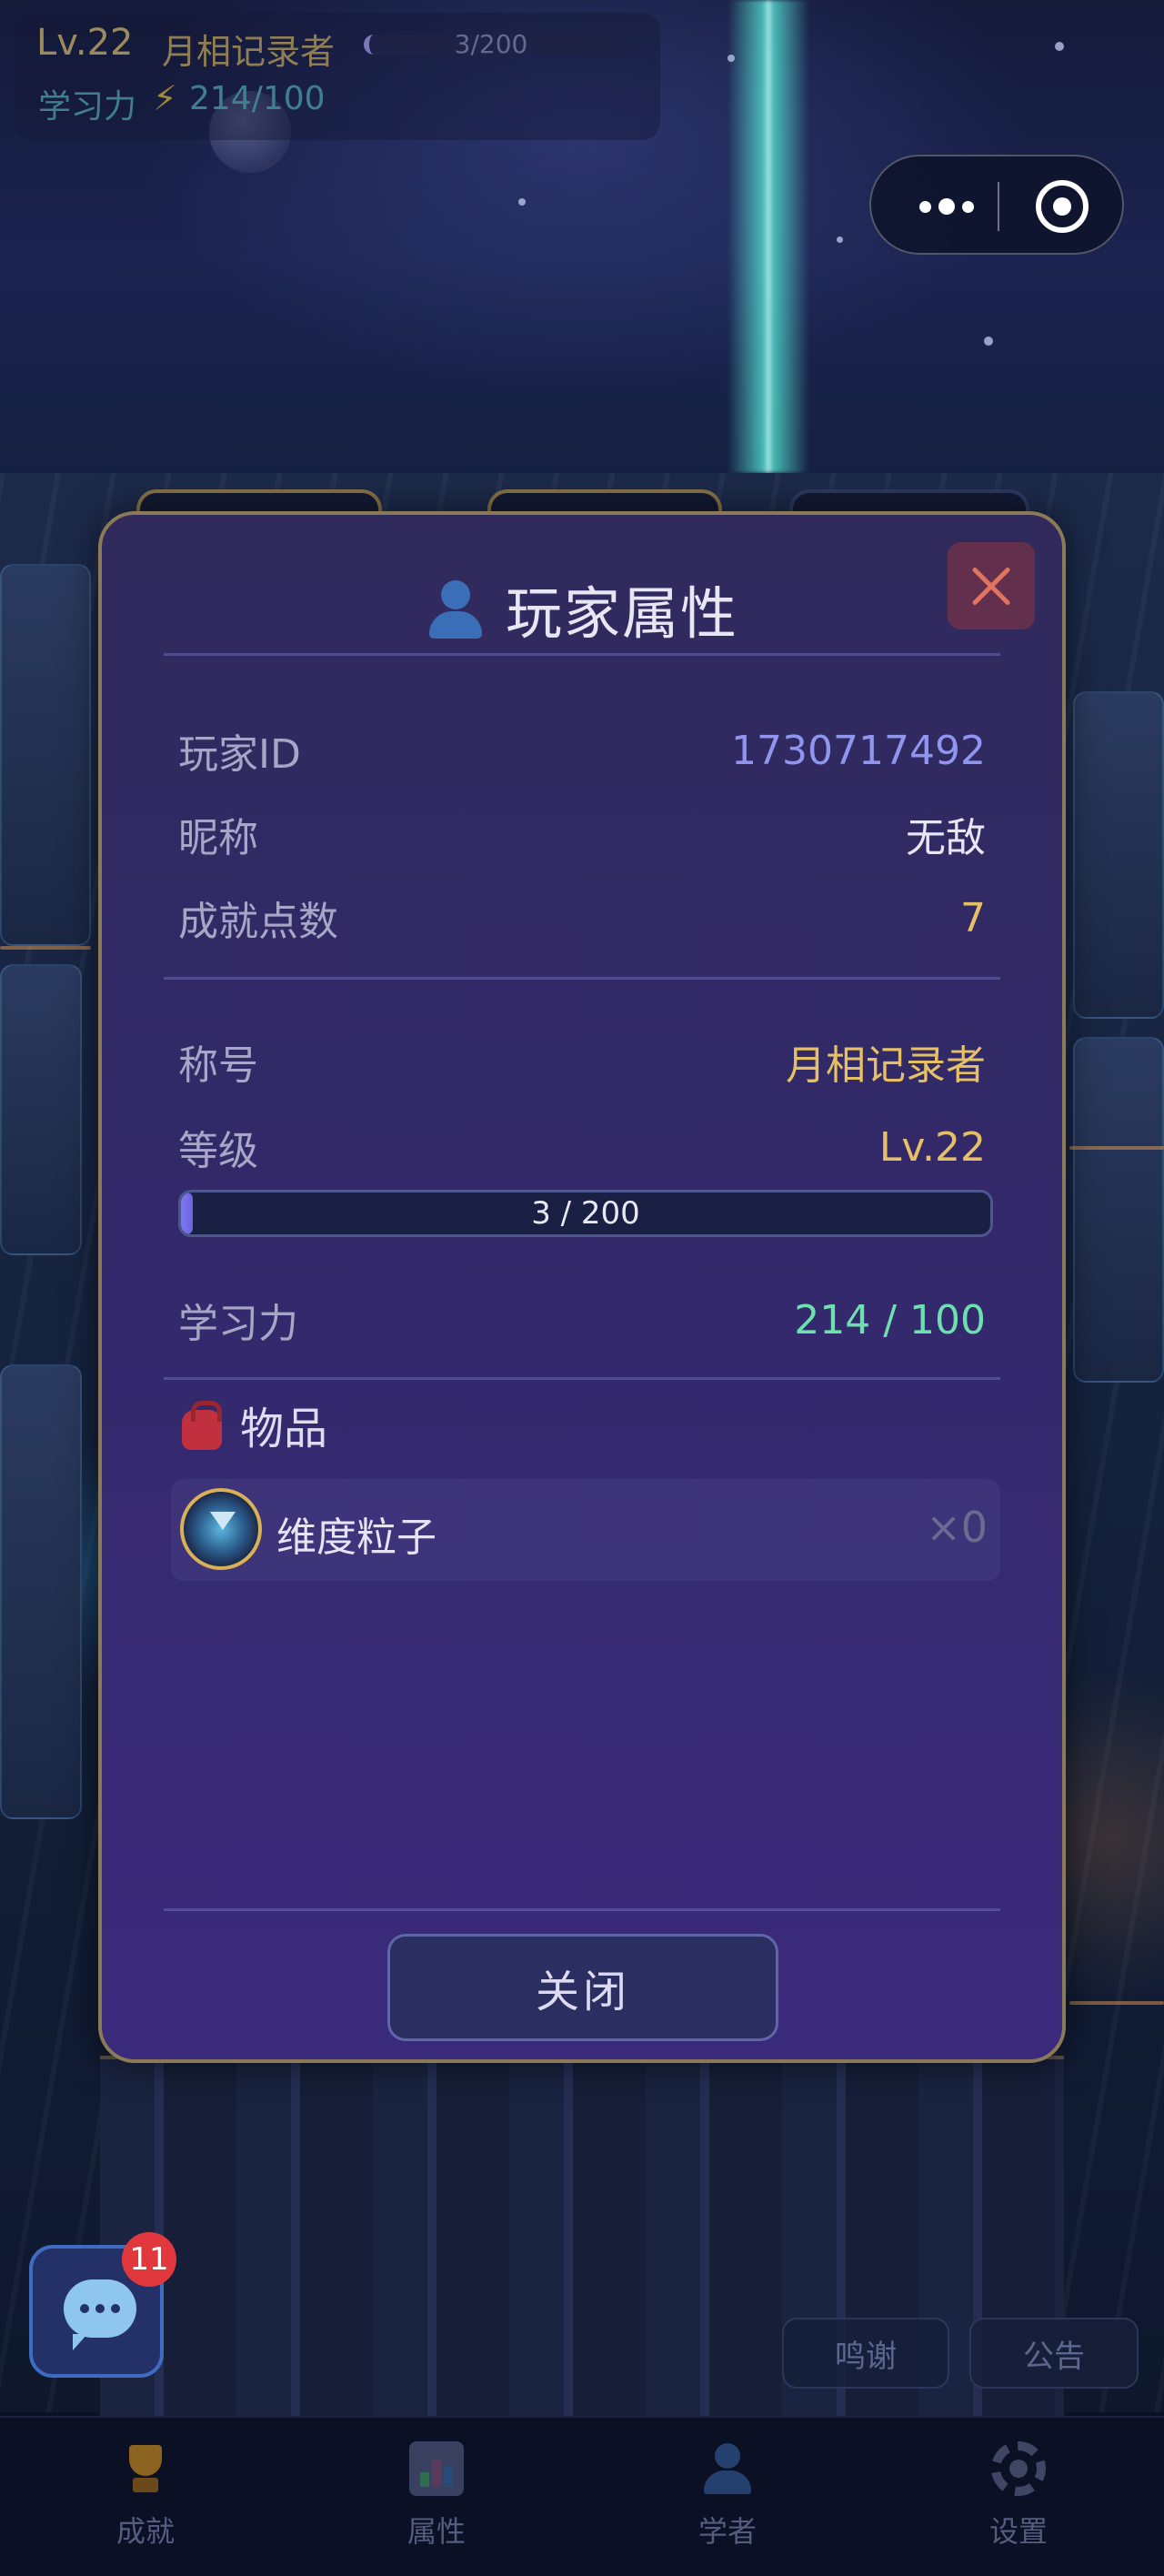 Image resolution: width=1164 pixels, height=2576 pixels. I want to click on item-count: ×0, so click(957, 1527).